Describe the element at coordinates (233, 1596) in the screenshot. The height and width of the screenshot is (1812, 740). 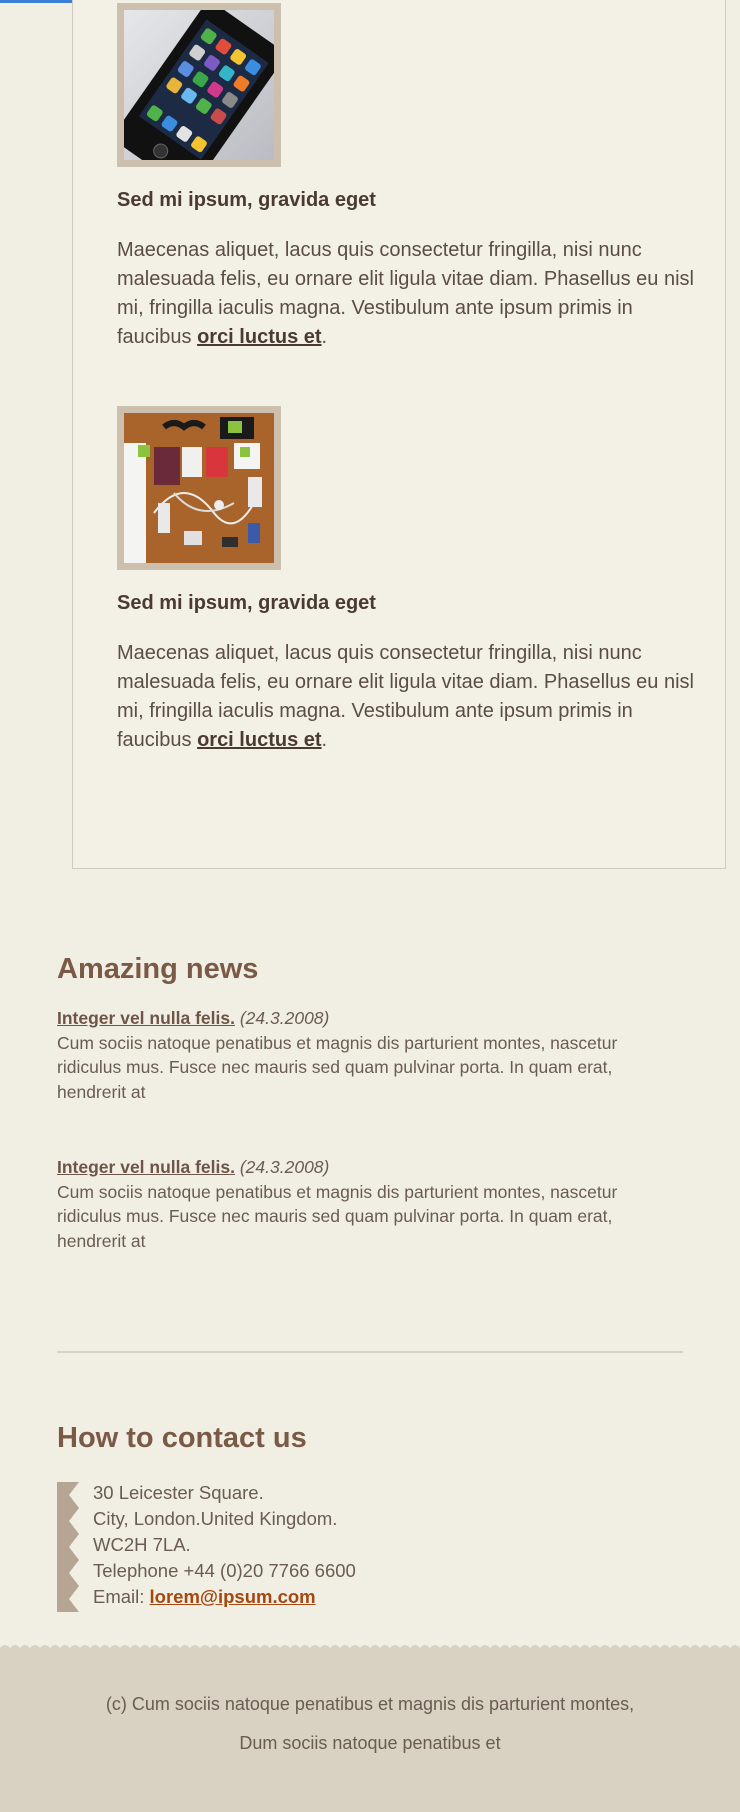
I see `email-link: lorem@ipsum.com` at that location.